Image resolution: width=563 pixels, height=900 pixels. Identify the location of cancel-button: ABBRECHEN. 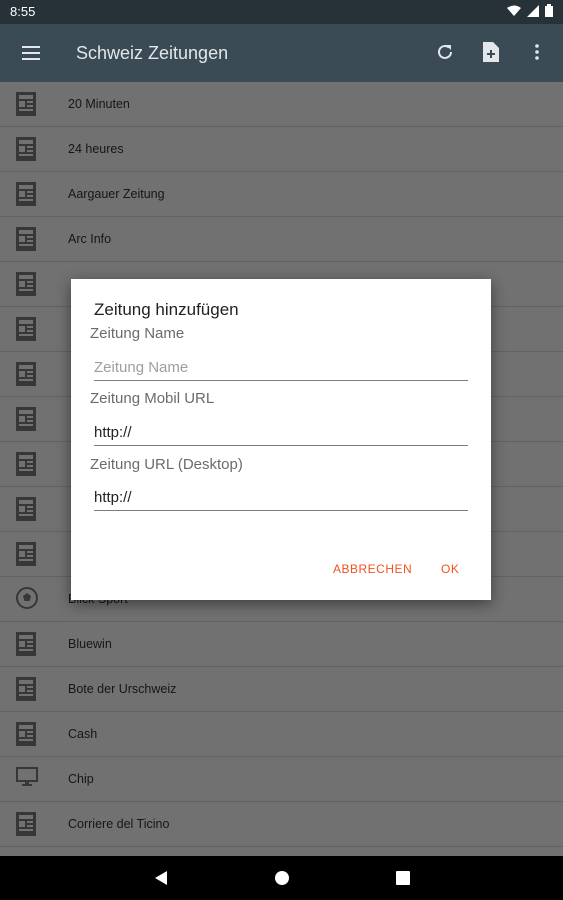
(372, 569).